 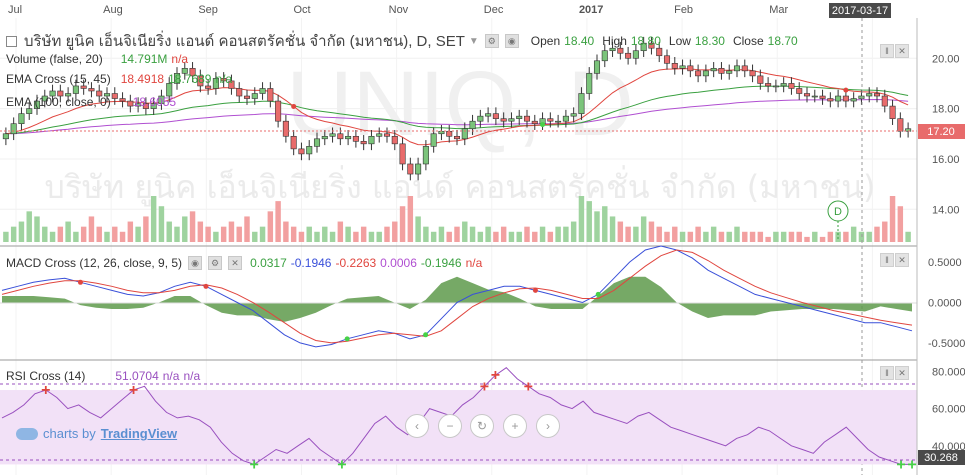 I want to click on open-label: Open, so click(x=545, y=41).